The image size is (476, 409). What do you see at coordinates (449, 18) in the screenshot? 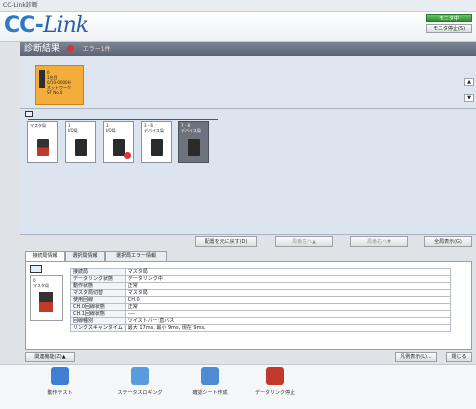
I see `monitoring-indicator: モニタ中` at bounding box center [449, 18].